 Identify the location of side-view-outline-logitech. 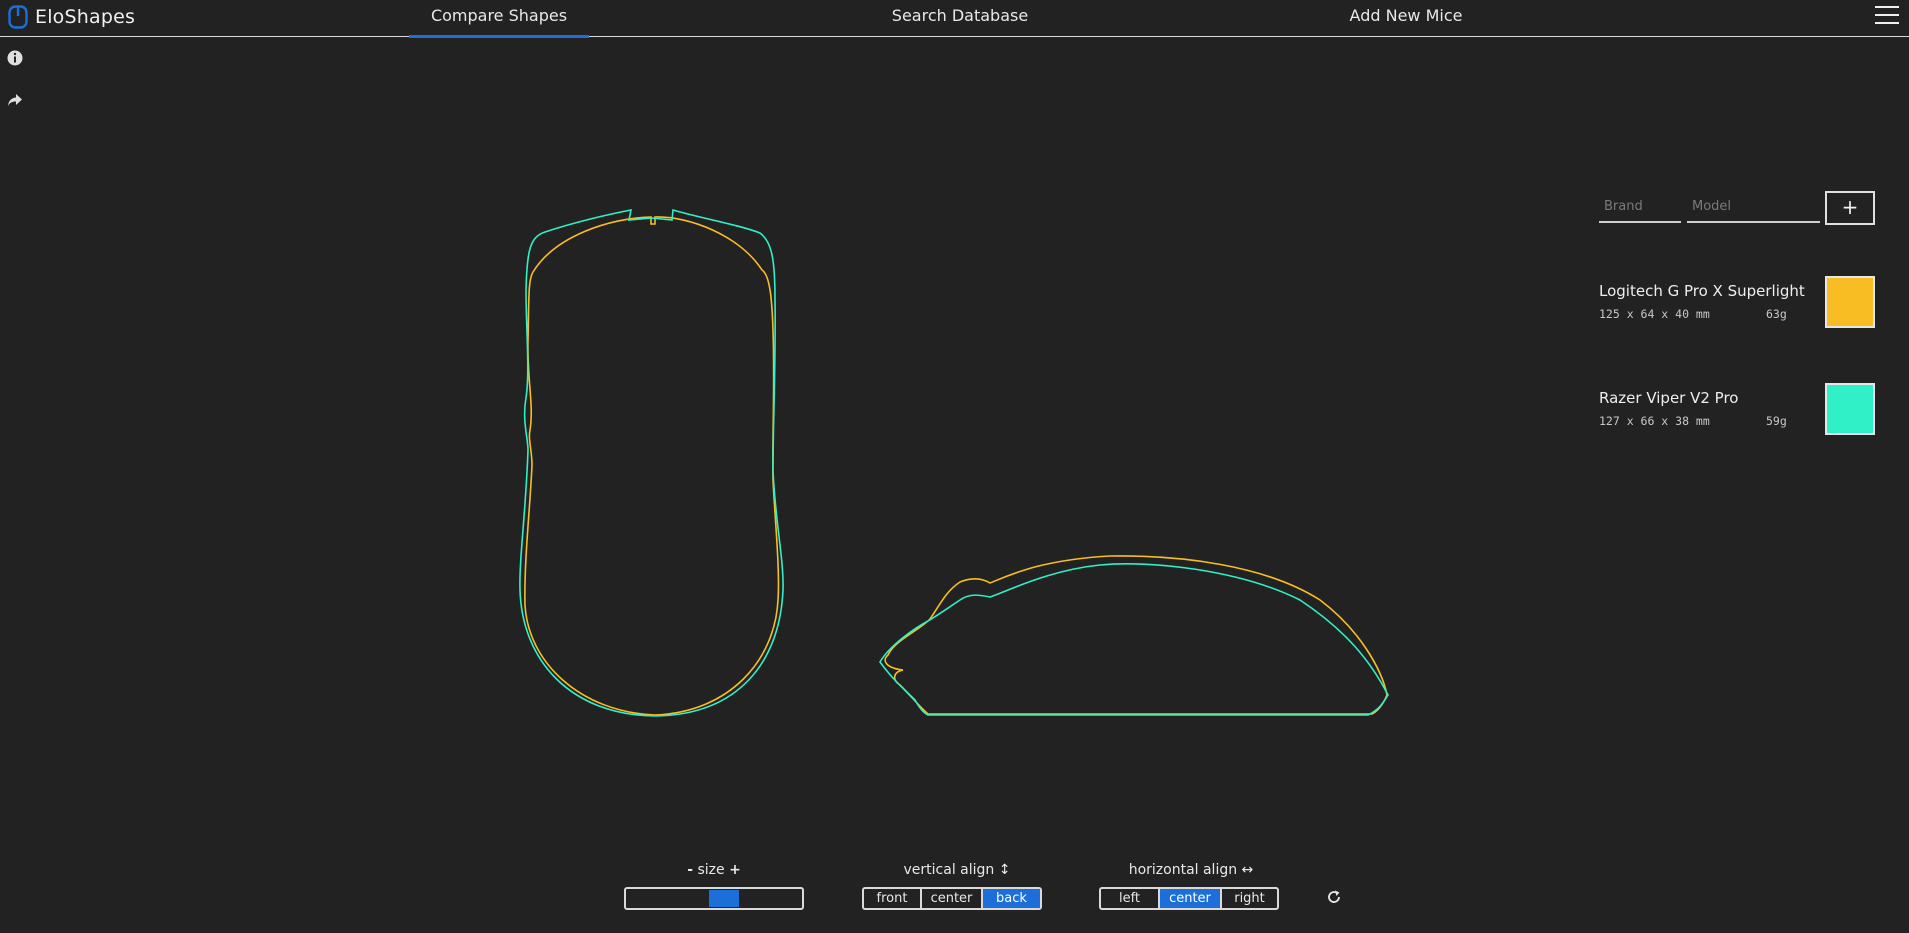
(1136, 635).